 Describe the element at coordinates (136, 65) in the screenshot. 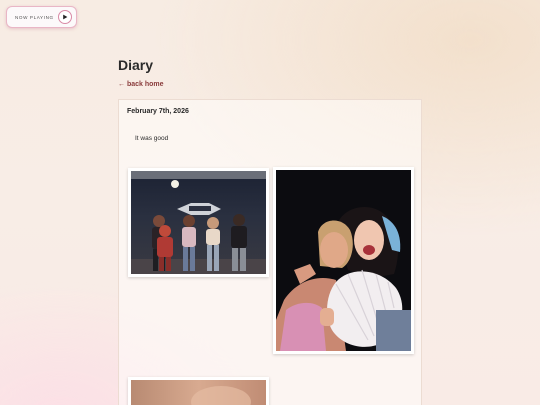

I see `page-title: Diary` at that location.